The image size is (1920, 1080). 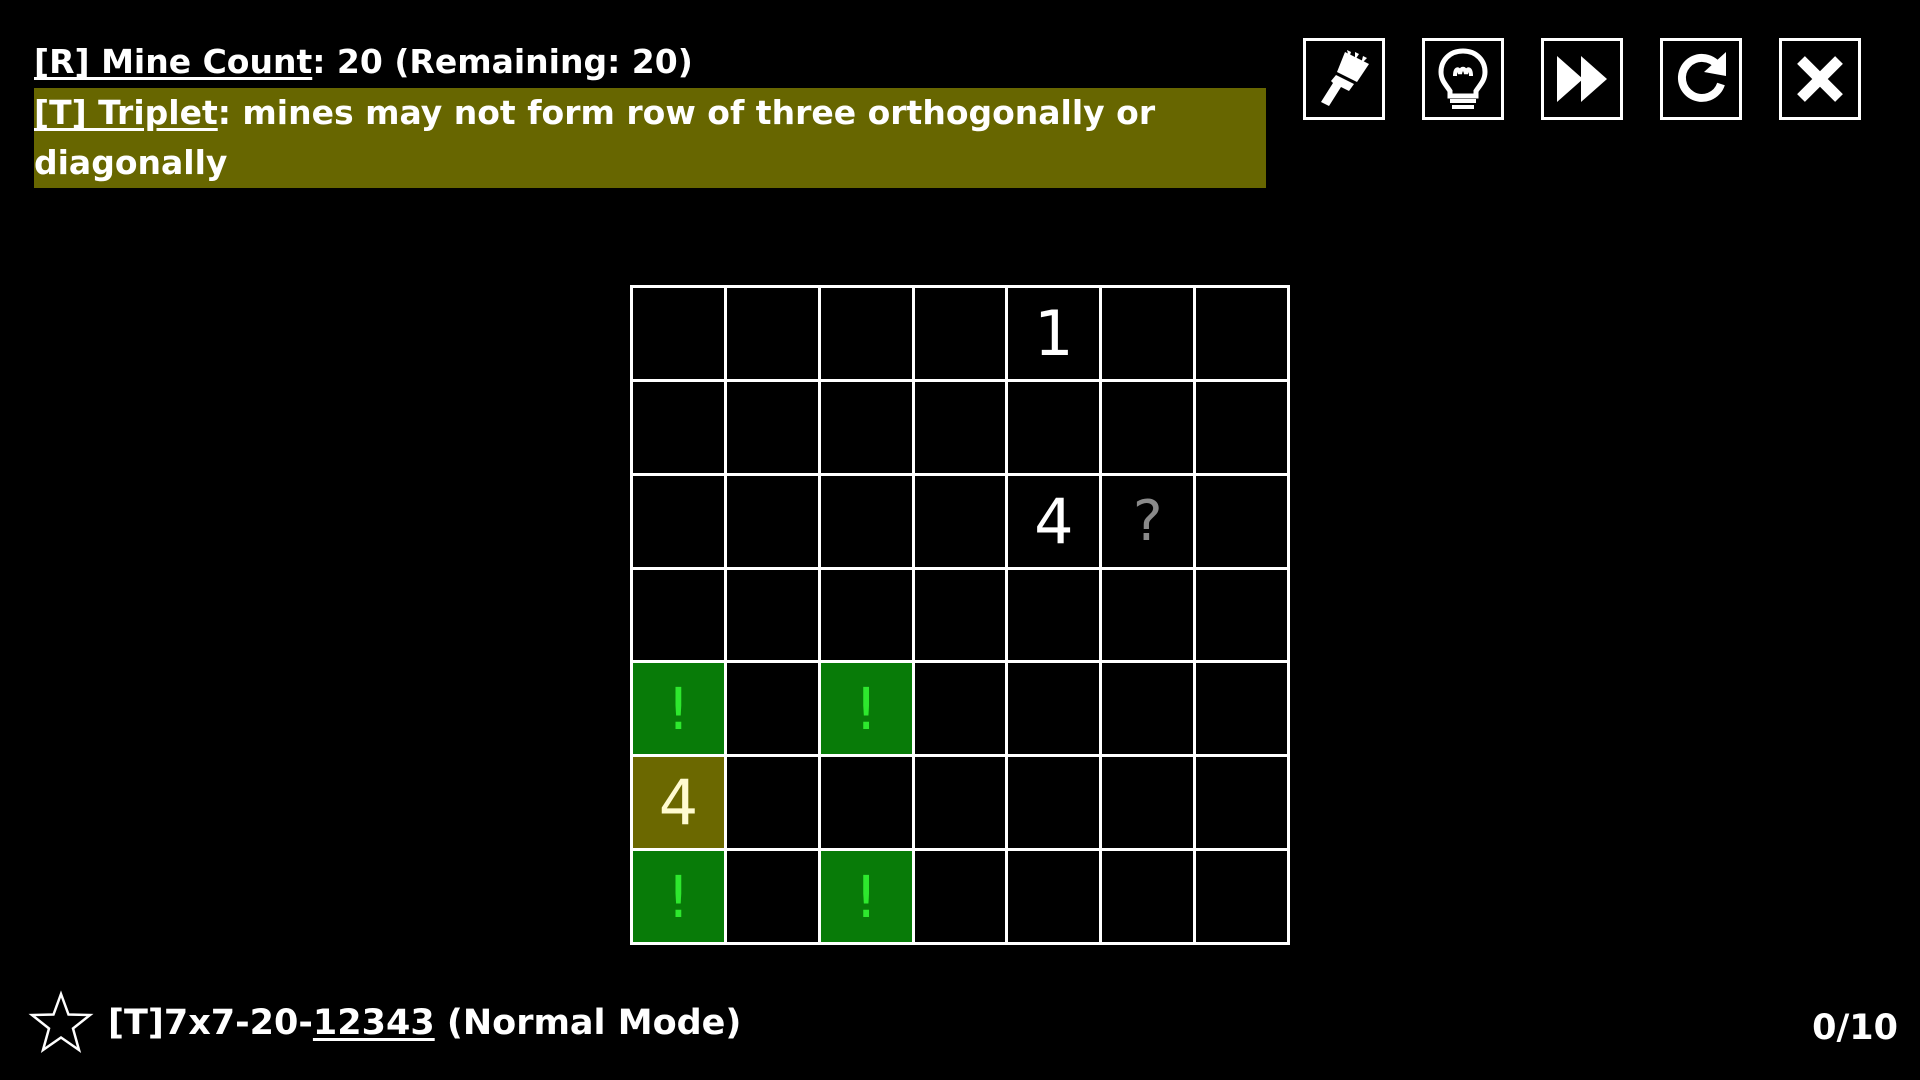 I want to click on skip-button, so click(x=1582, y=79).